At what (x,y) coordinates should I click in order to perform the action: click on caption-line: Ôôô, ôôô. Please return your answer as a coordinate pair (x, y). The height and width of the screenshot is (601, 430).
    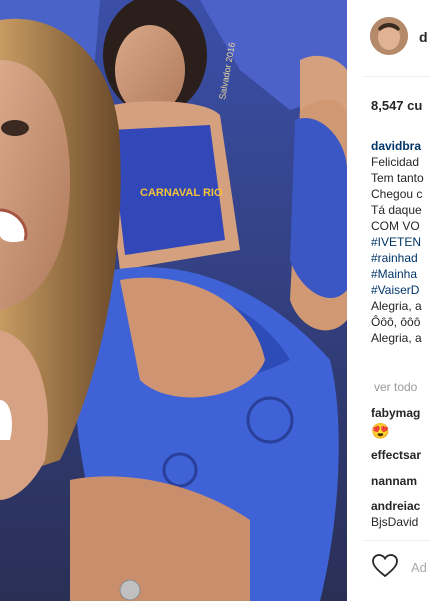
    Looking at the image, I should click on (396, 322).